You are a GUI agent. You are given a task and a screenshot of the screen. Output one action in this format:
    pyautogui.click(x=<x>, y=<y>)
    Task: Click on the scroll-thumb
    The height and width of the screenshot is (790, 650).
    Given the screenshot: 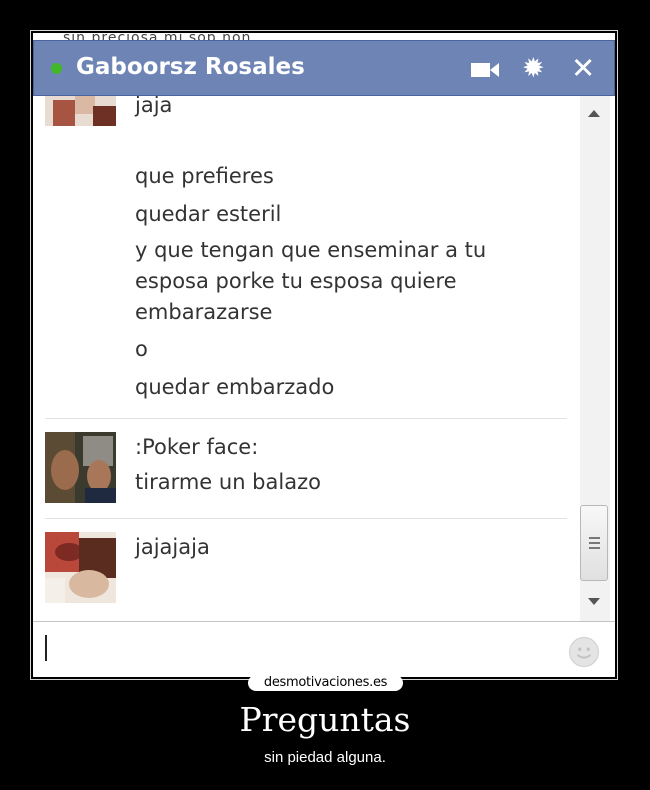 What is the action you would take?
    pyautogui.click(x=594, y=543)
    